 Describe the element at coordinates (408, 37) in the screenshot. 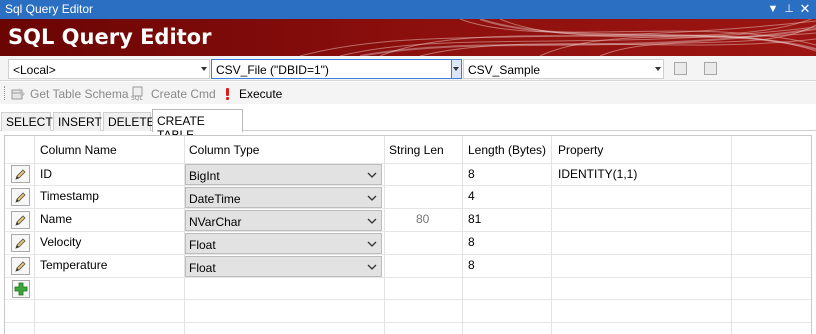

I see `app-banner: SQL Query Editor` at that location.